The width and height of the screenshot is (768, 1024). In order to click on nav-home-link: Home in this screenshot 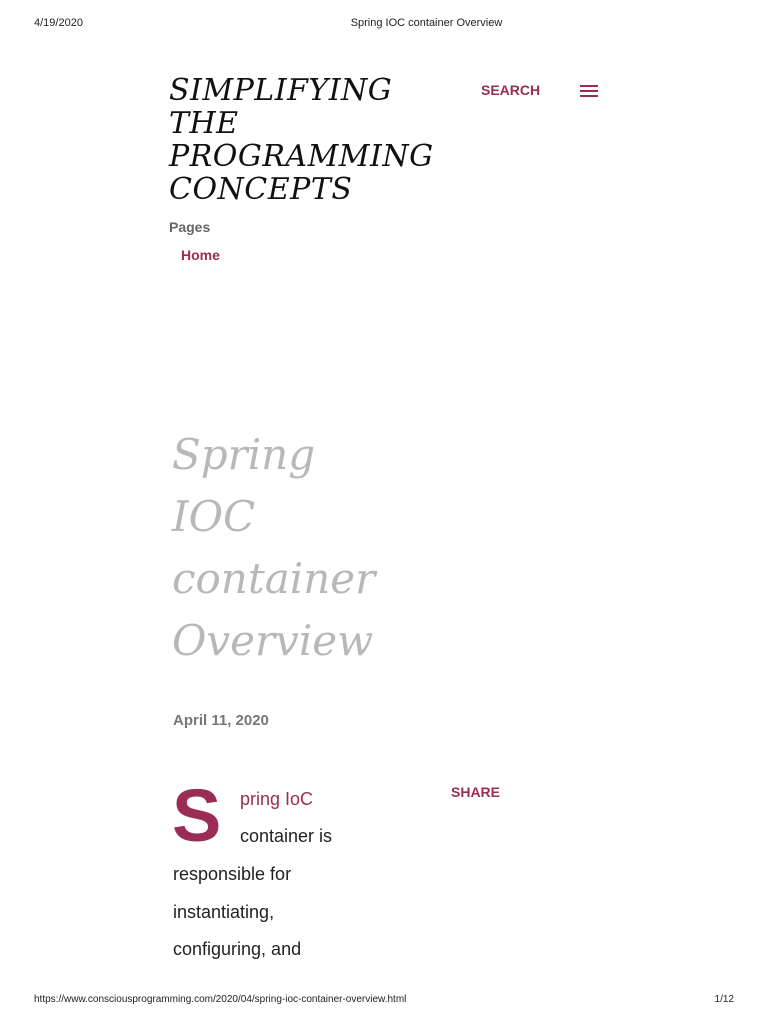, I will do `click(200, 255)`.